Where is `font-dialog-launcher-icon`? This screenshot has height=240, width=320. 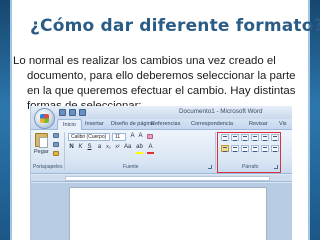
font-dialog-launcher-icon is located at coordinates (210, 167).